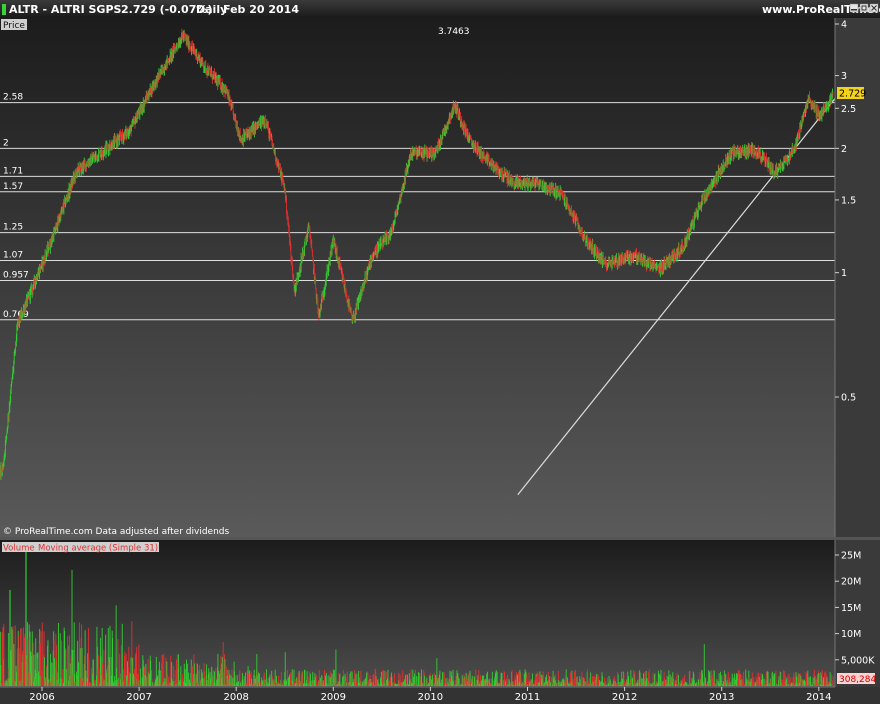  Describe the element at coordinates (14, 26) in the screenshot. I see `price-label: Price` at that location.